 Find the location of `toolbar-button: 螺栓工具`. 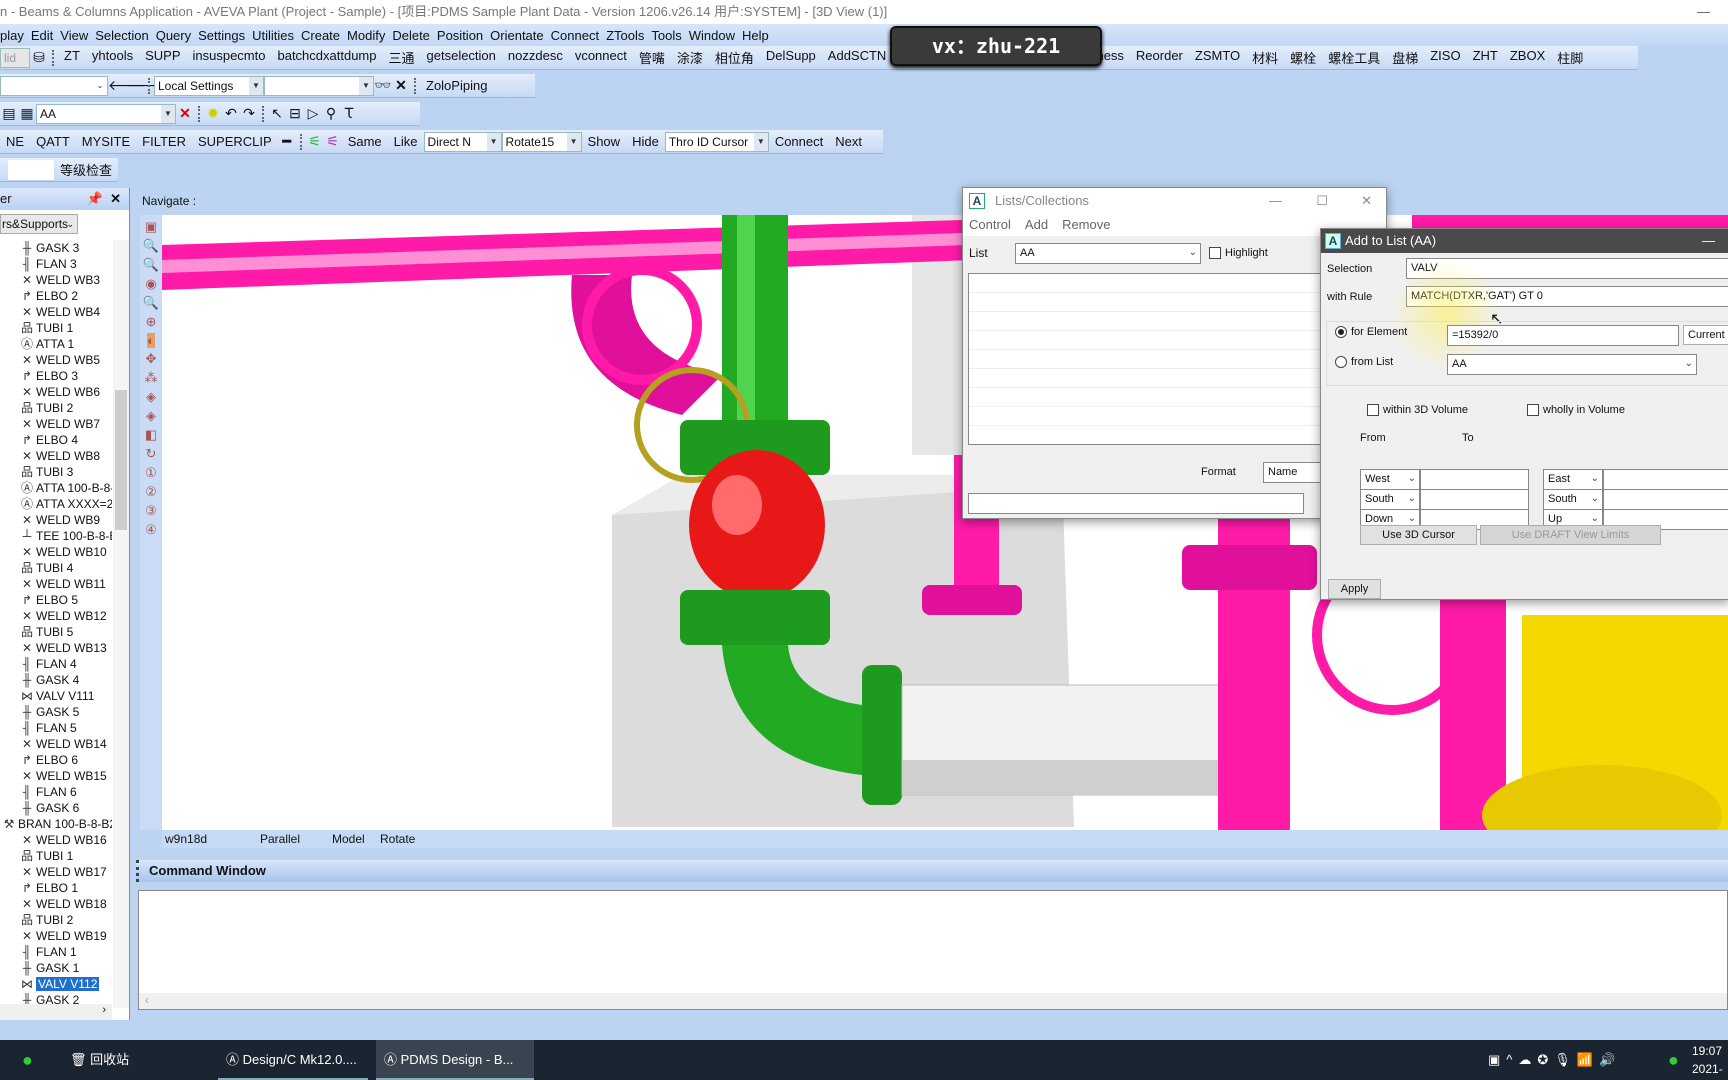

toolbar-button: 螺栓工具 is located at coordinates (1354, 57).